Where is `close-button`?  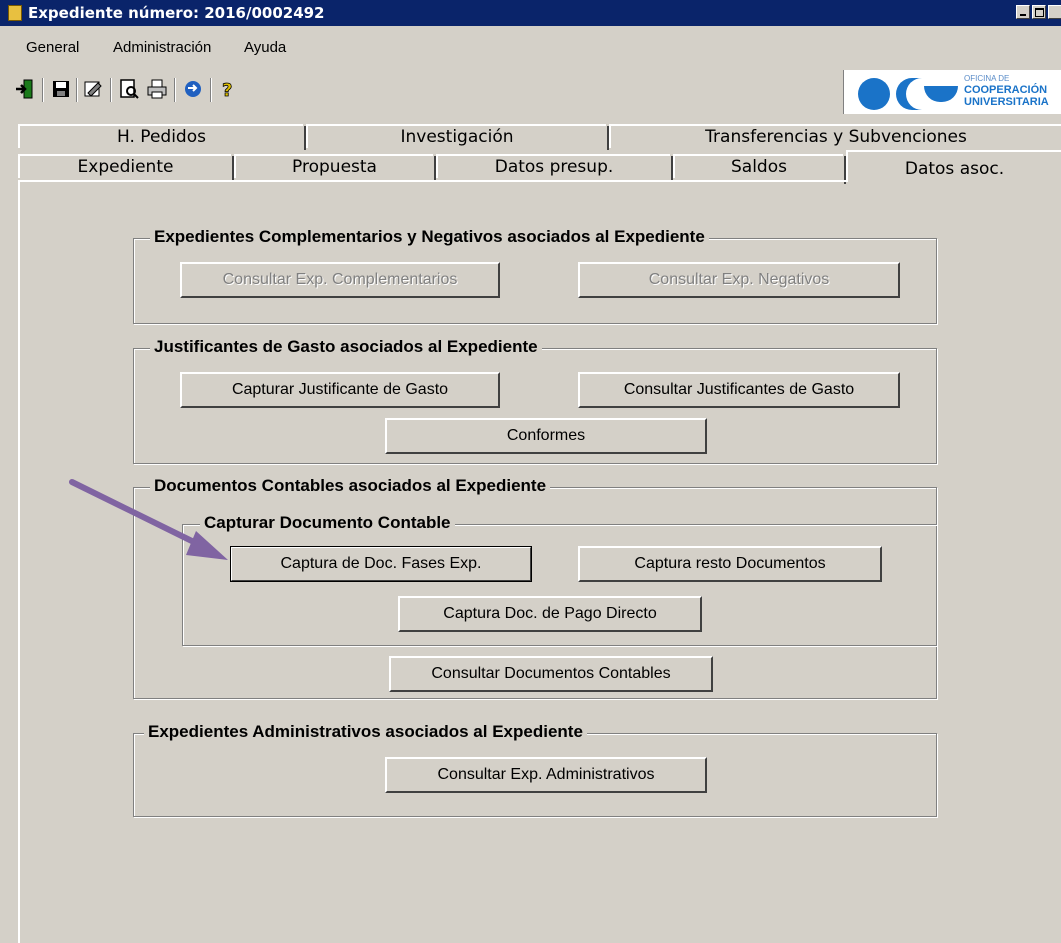 close-button is located at coordinates (1054, 12).